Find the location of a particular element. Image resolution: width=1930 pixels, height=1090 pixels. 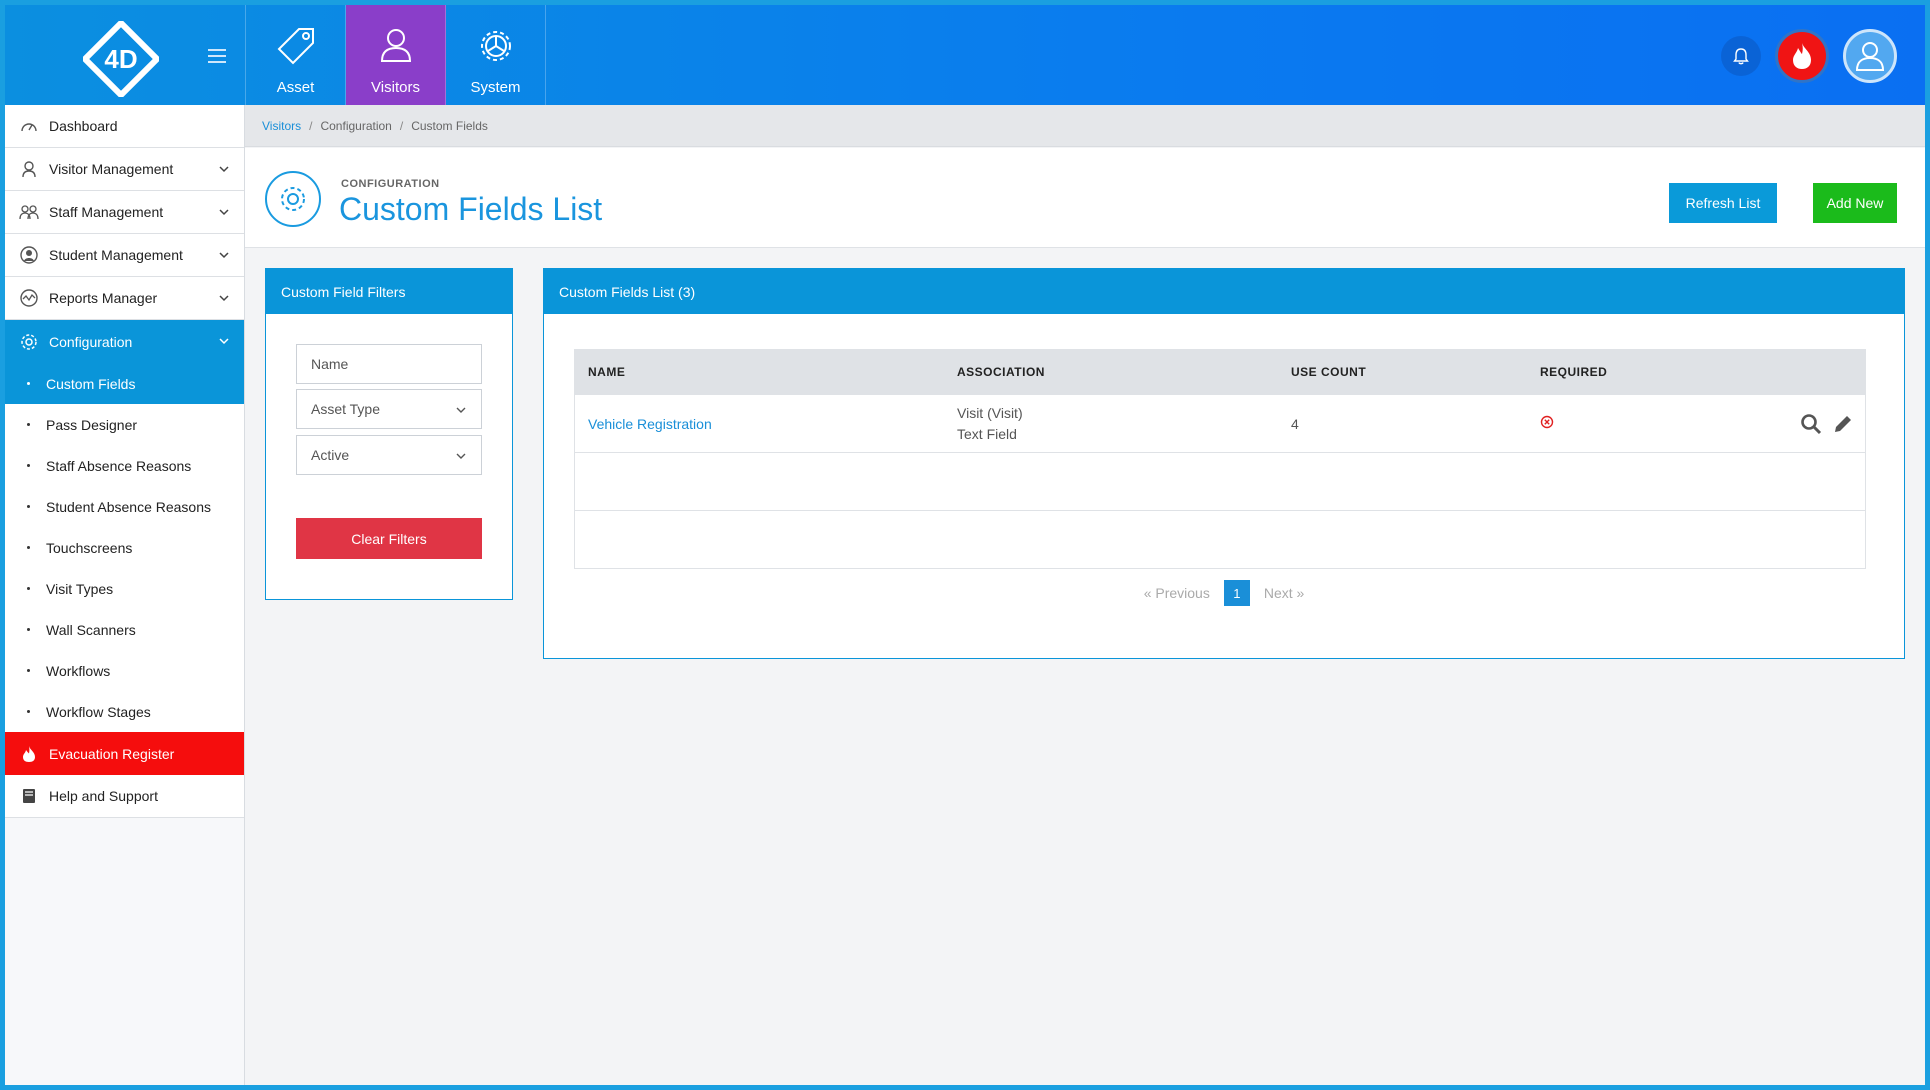

module-asset: Asset is located at coordinates (296, 55).